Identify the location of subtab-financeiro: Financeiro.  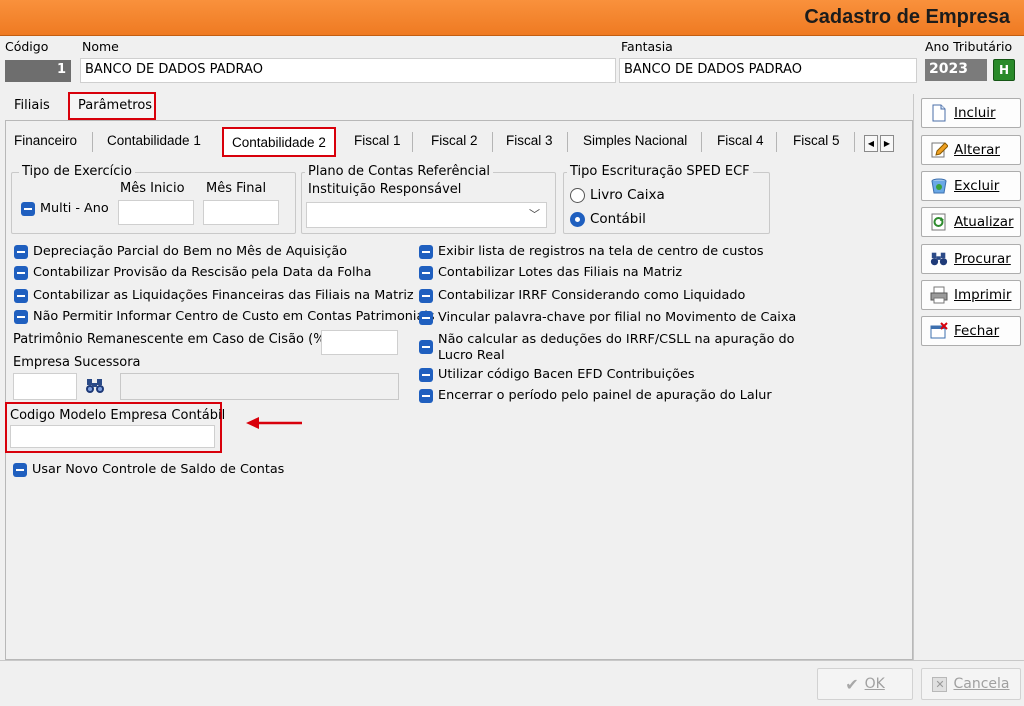
(45, 141).